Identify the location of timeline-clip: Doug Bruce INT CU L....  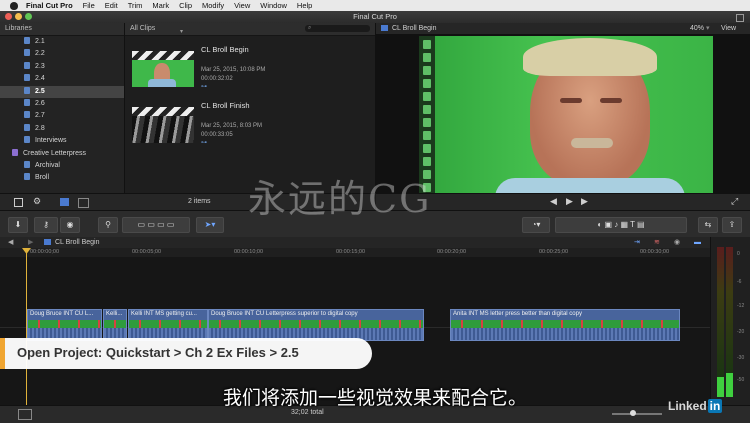
(64, 325).